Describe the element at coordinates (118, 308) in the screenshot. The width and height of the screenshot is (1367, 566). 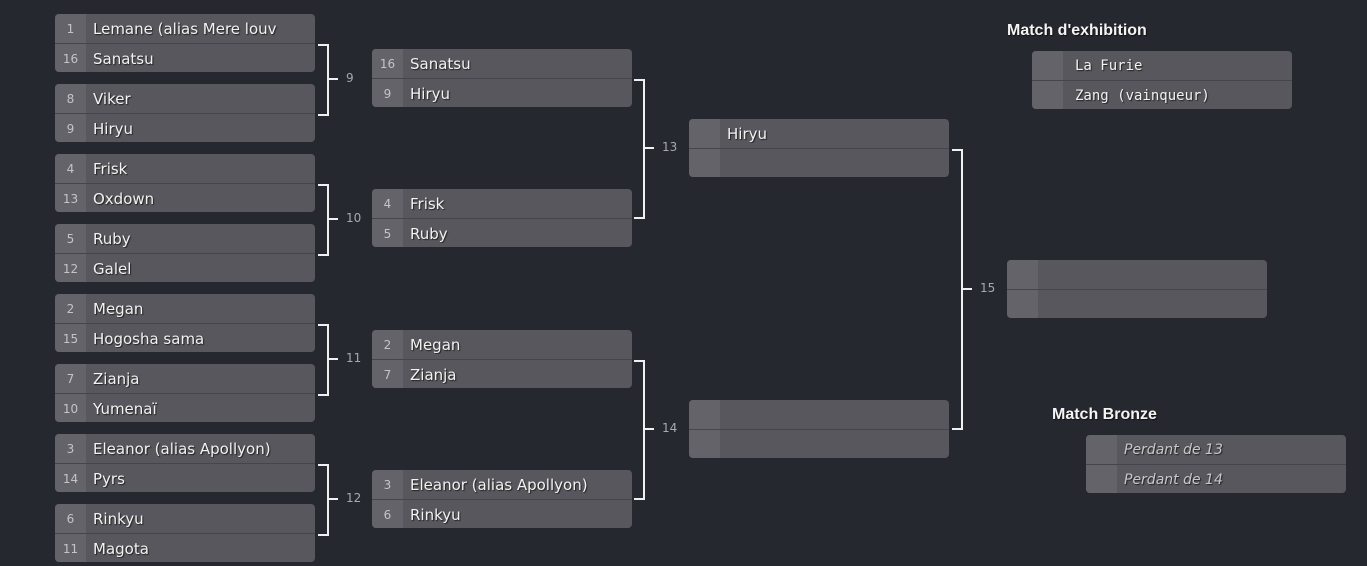
I see `participant-name: Megan` at that location.